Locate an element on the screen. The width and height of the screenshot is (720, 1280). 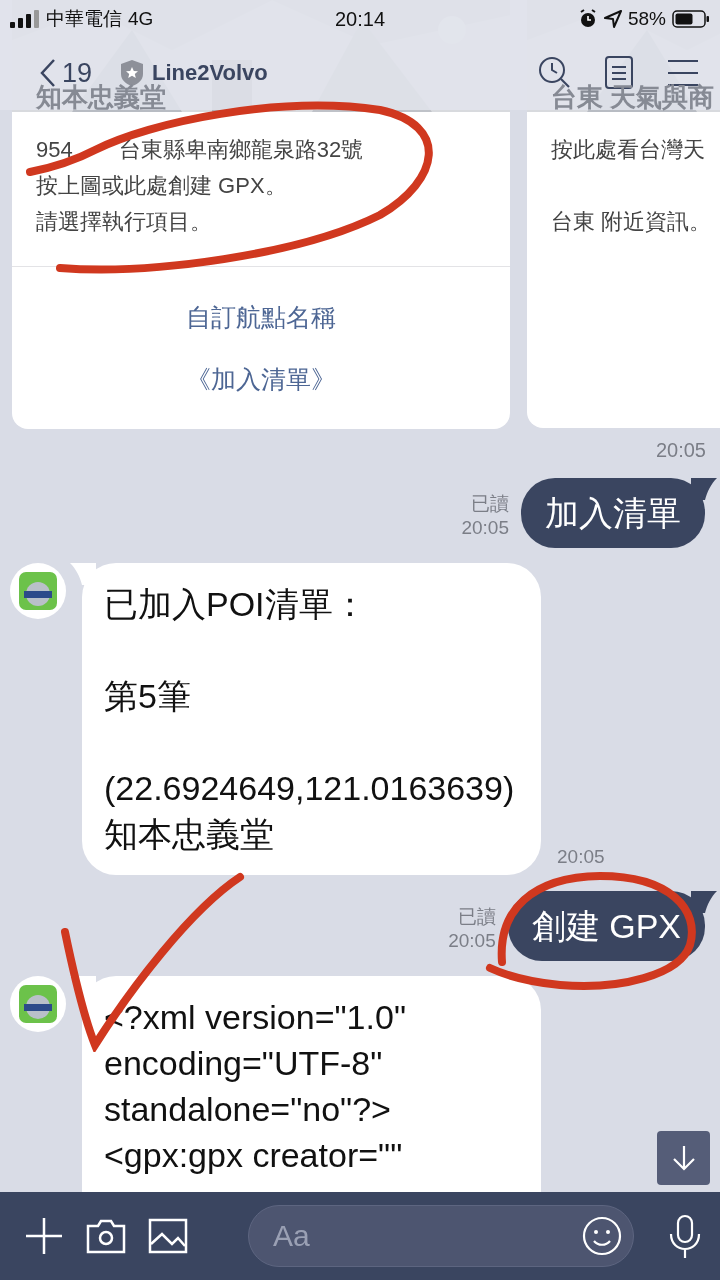
scroll-down-button is located at coordinates (683, 1158).